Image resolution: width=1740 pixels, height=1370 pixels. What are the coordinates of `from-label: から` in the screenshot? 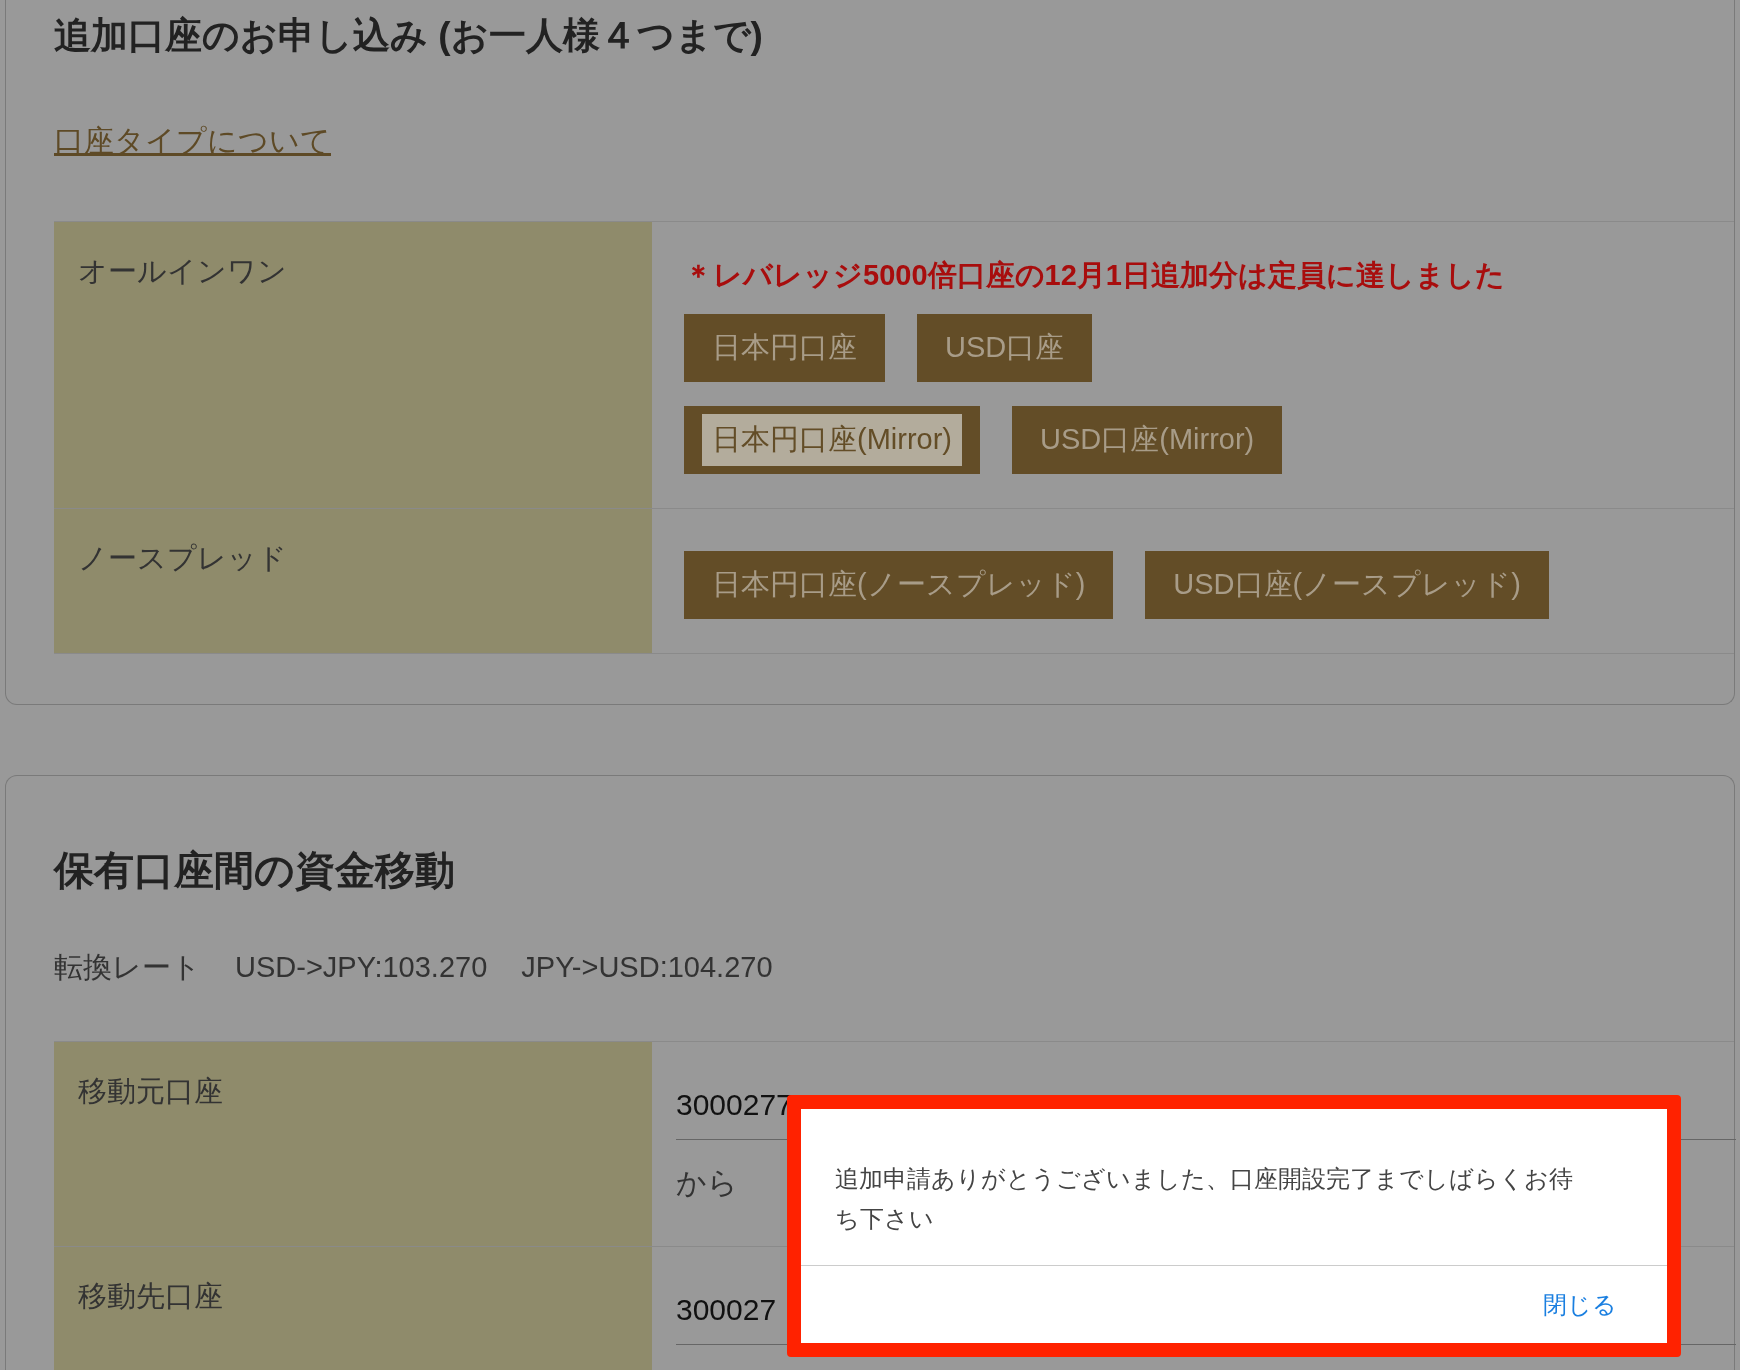 It's located at (707, 1183).